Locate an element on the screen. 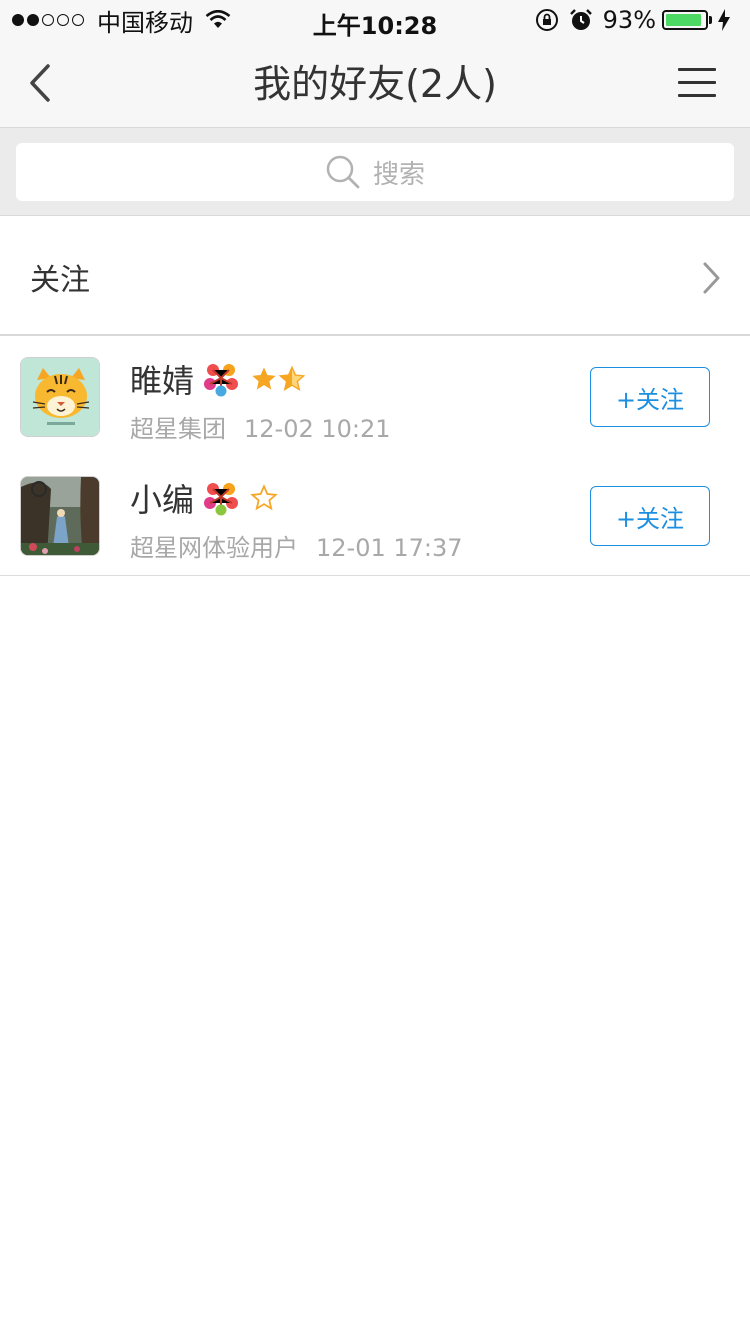 The height and width of the screenshot is (1334, 750). friend-group: 超星集团 is located at coordinates (178, 429).